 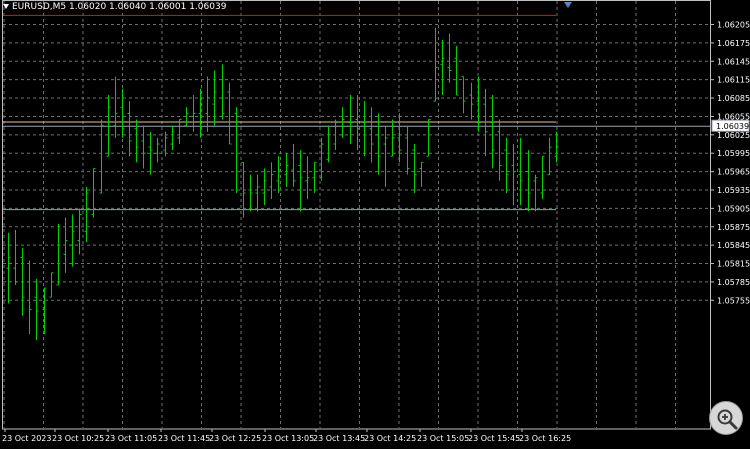 I want to click on chart-shift-icon, so click(x=568, y=5).